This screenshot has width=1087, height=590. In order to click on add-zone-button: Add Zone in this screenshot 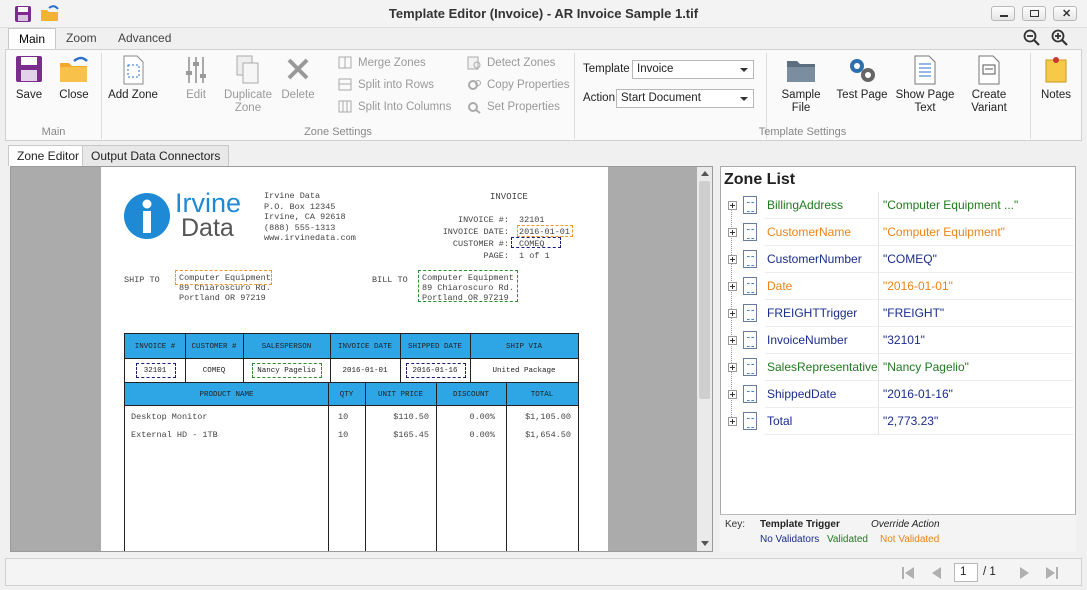, I will do `click(133, 78)`.